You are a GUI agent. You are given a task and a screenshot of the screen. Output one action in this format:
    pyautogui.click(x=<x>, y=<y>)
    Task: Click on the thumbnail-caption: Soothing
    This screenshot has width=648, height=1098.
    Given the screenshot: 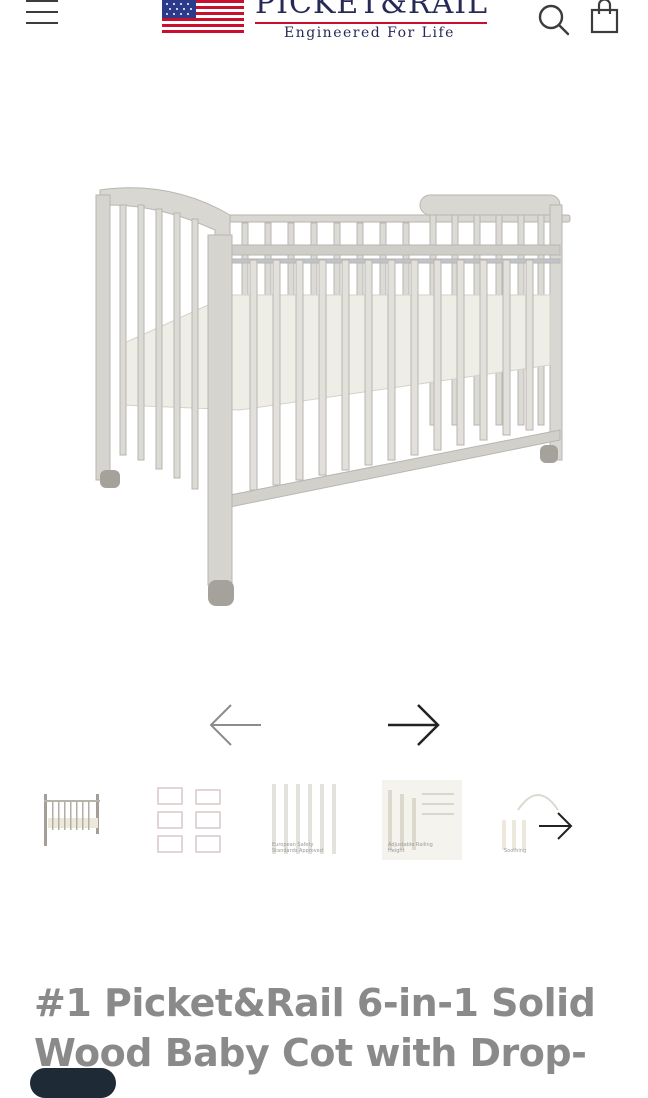 What is the action you would take?
    pyautogui.click(x=515, y=851)
    